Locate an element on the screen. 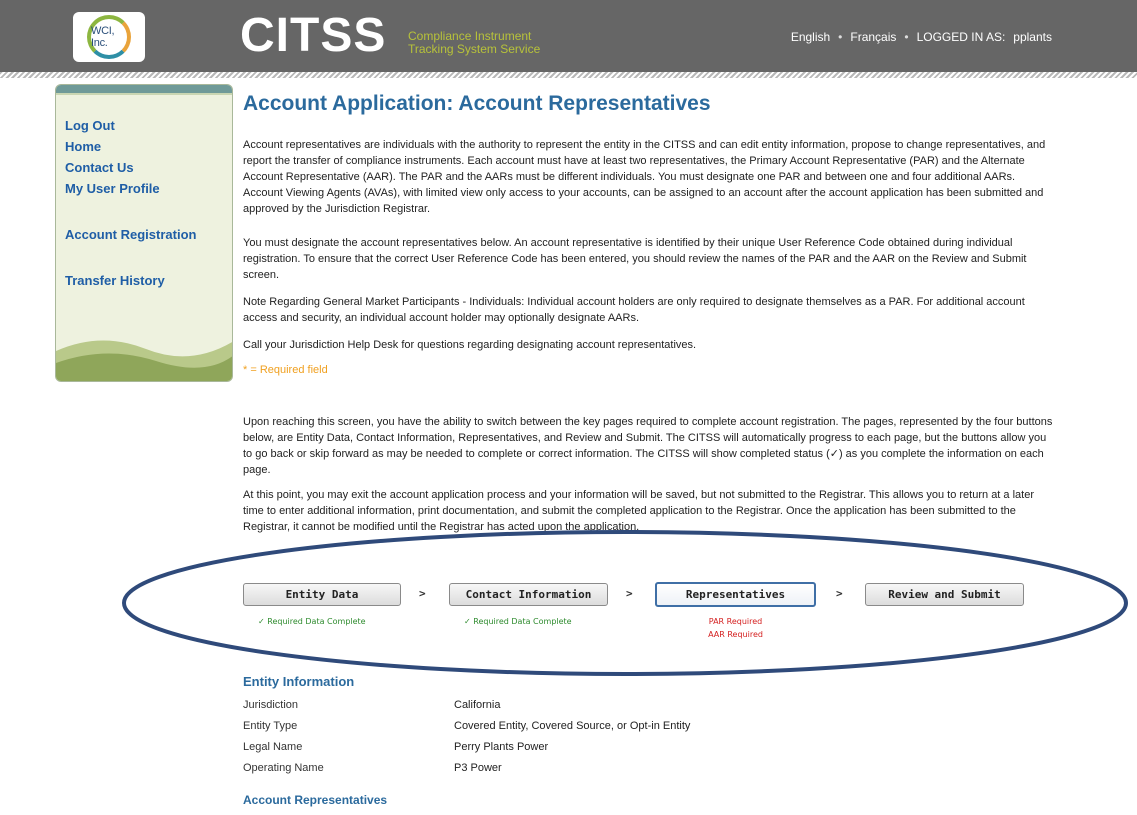  sidebar-topbar is located at coordinates (144, 90).